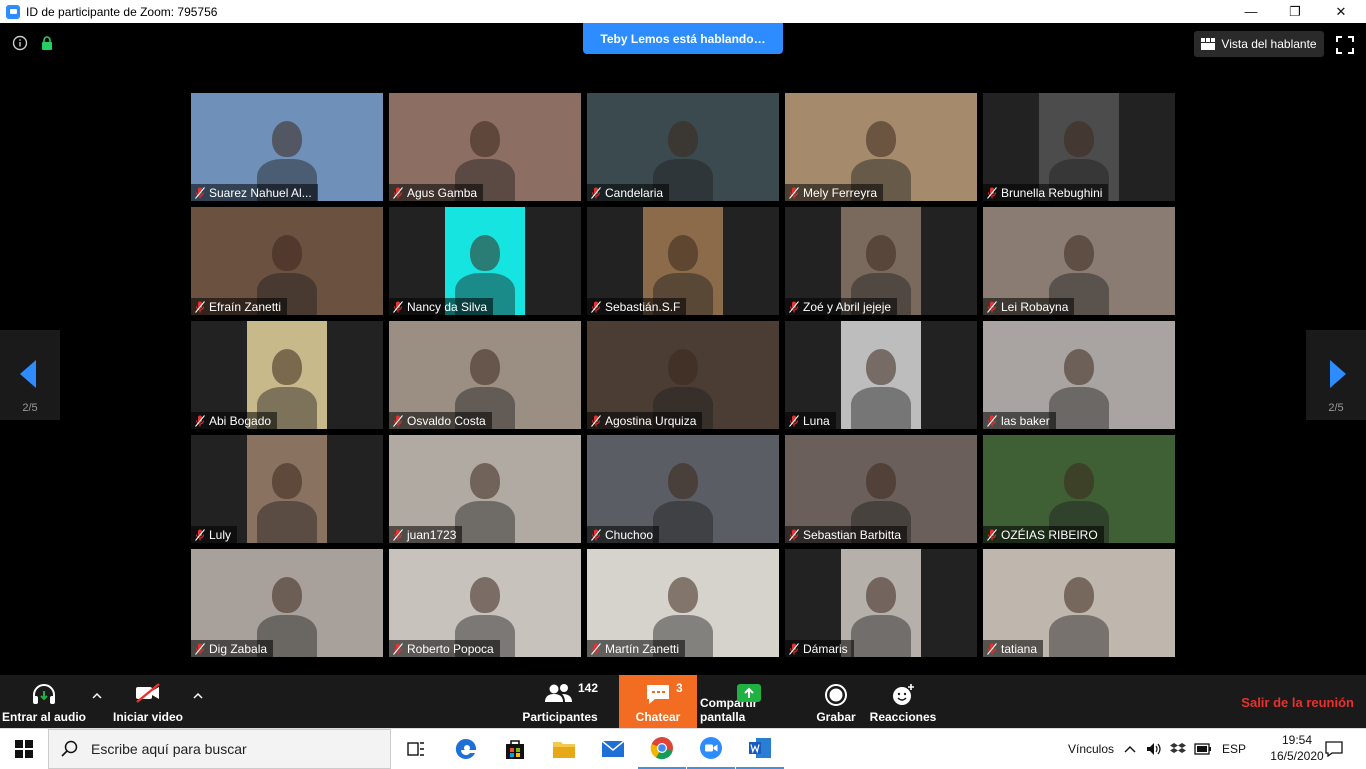  Describe the element at coordinates (515, 749) in the screenshot. I see `store-taskbar-button` at that location.